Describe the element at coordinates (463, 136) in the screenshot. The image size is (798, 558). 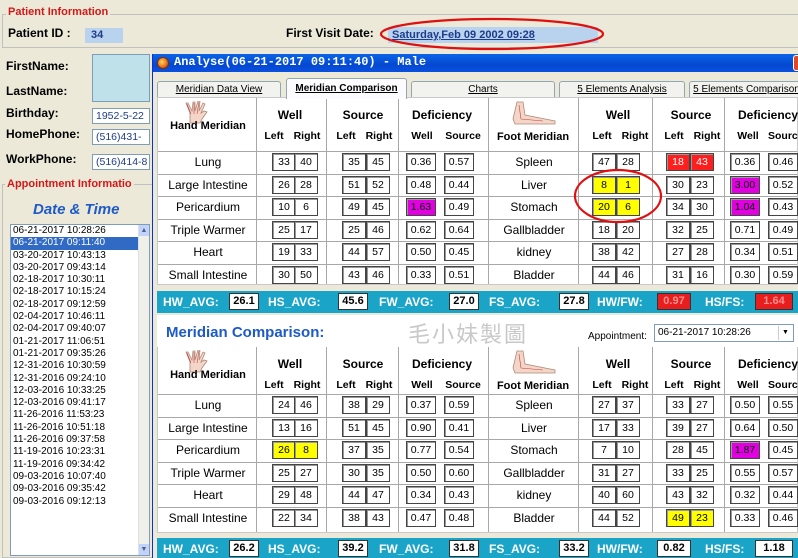
I see `hand-def-source-header: Source` at that location.